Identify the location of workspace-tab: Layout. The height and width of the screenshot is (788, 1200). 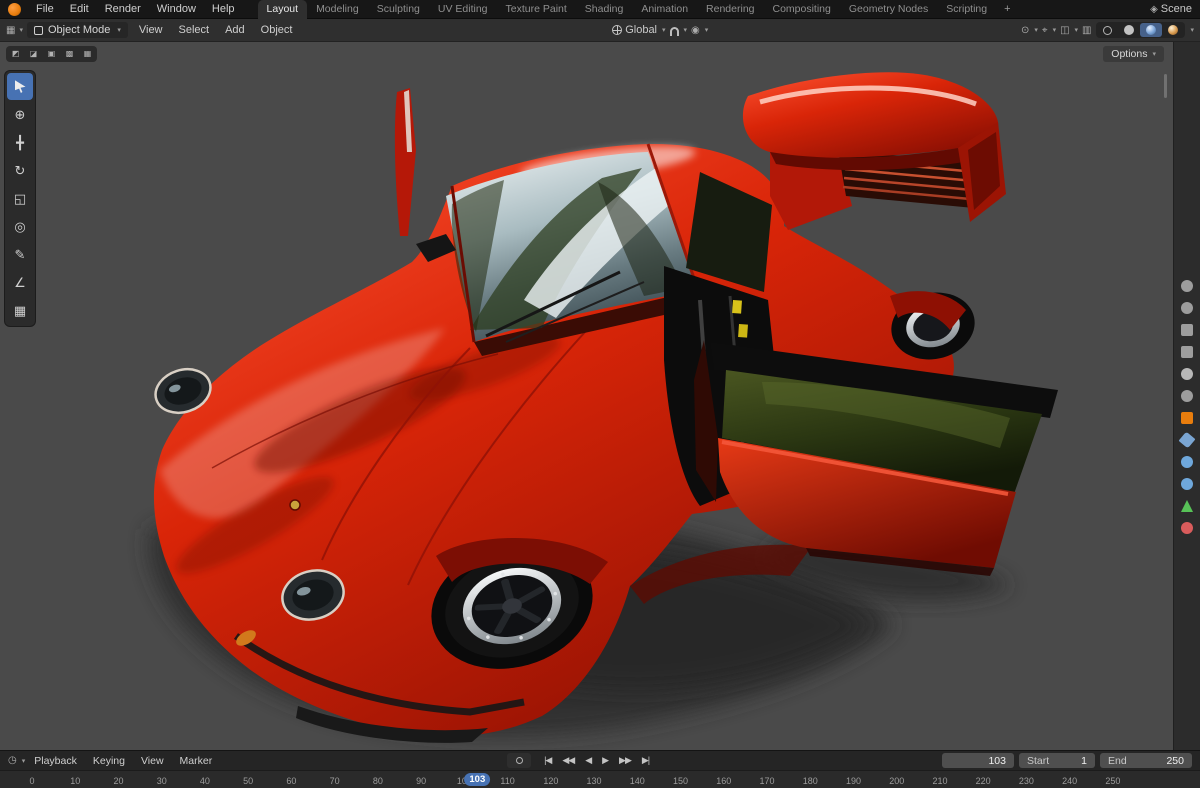
(282, 9).